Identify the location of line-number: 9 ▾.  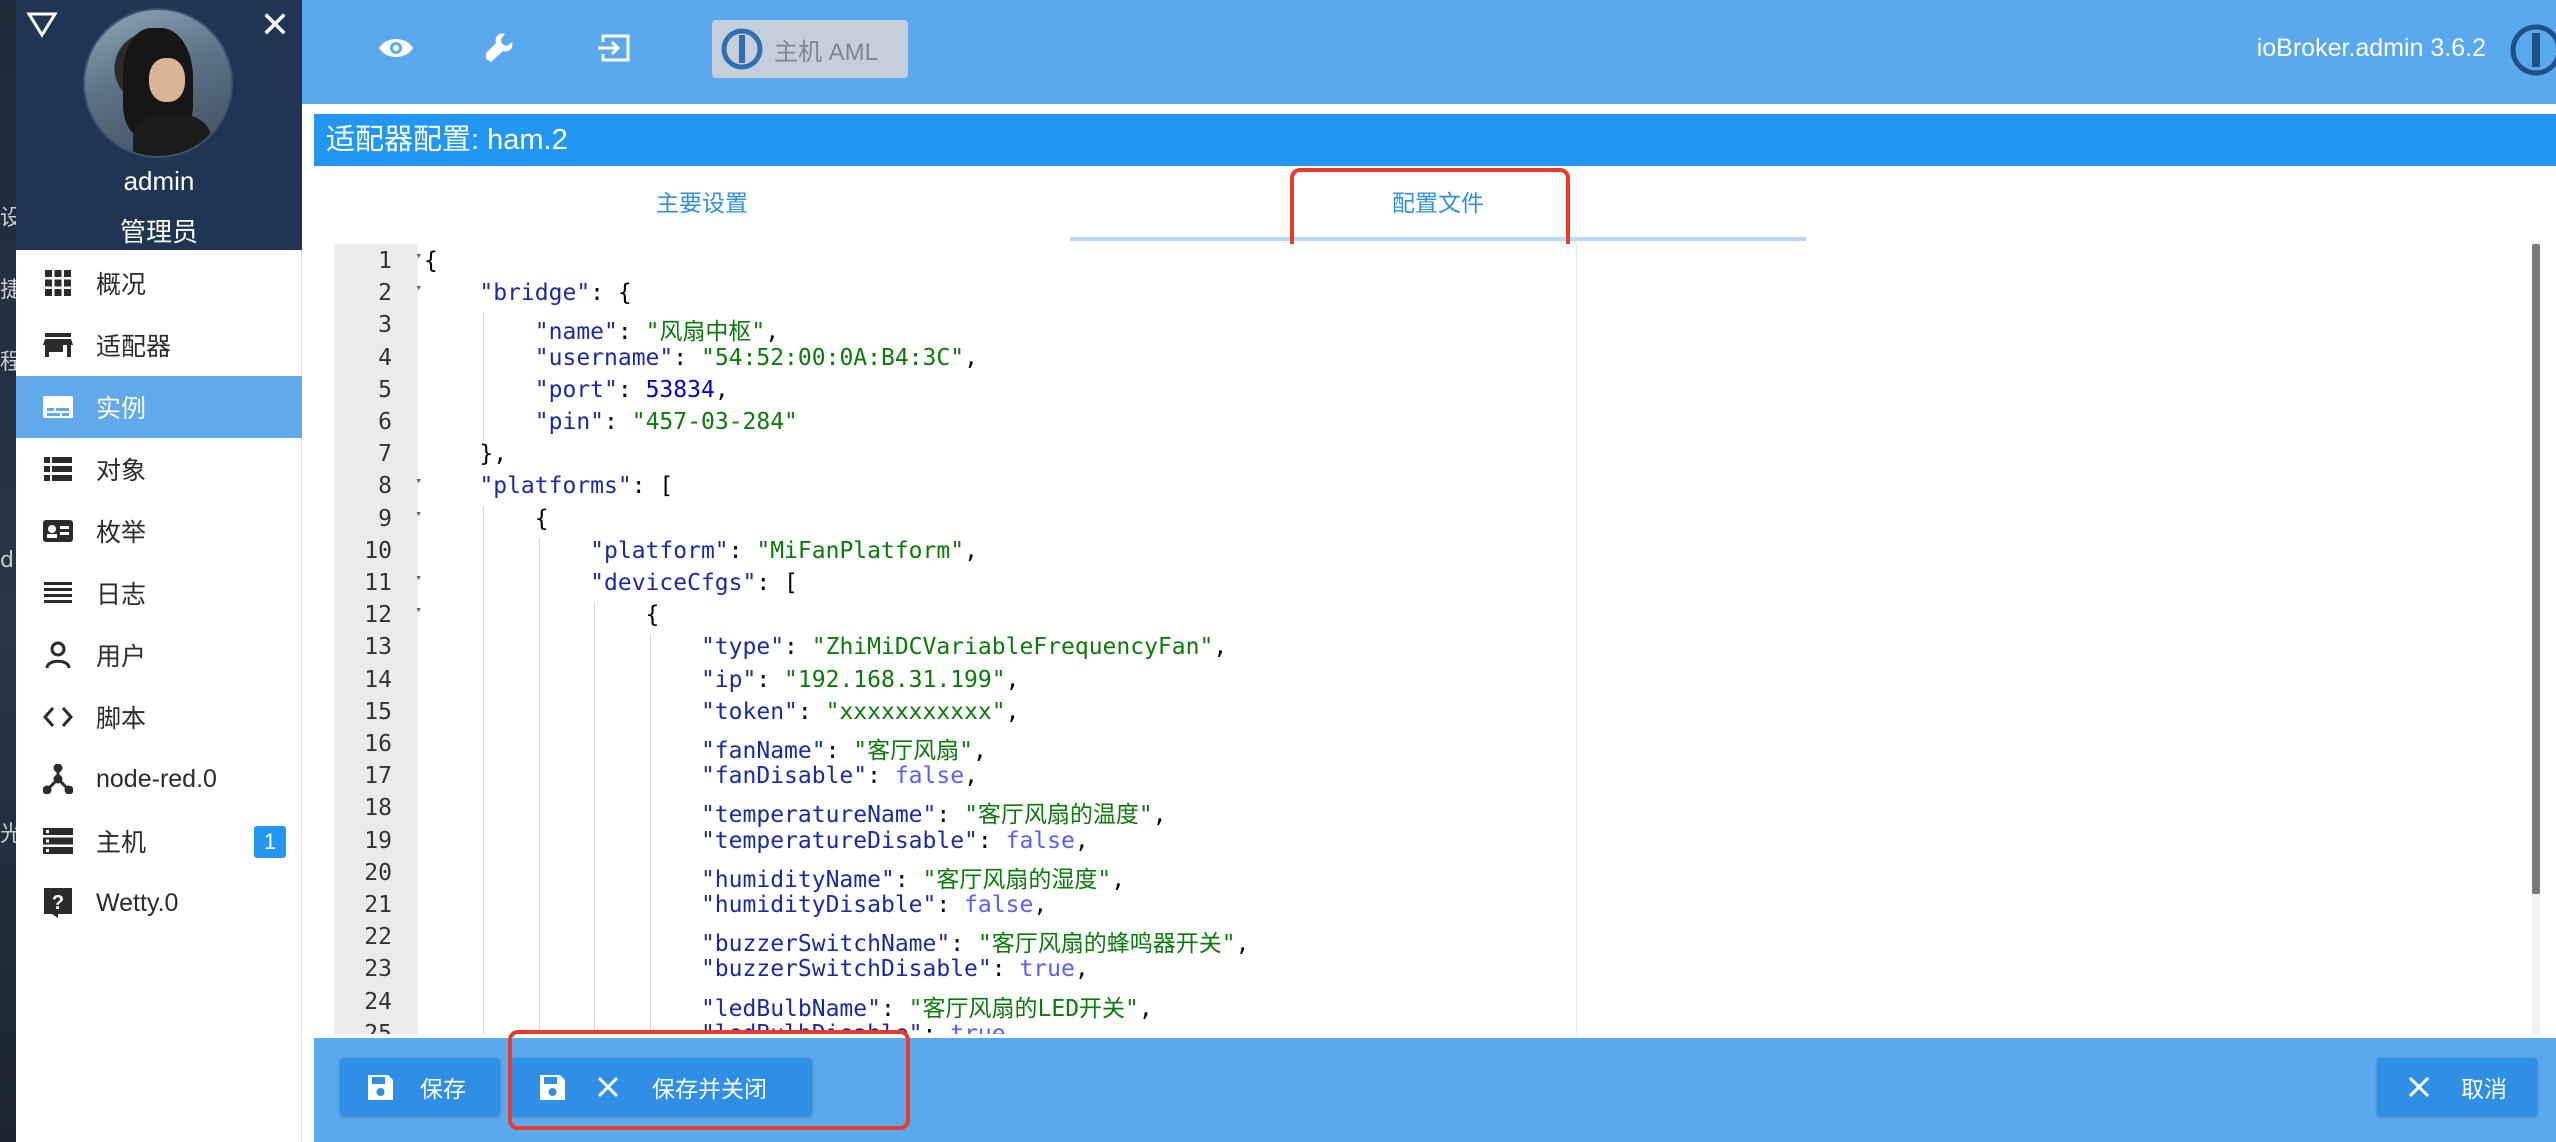
(400, 518).